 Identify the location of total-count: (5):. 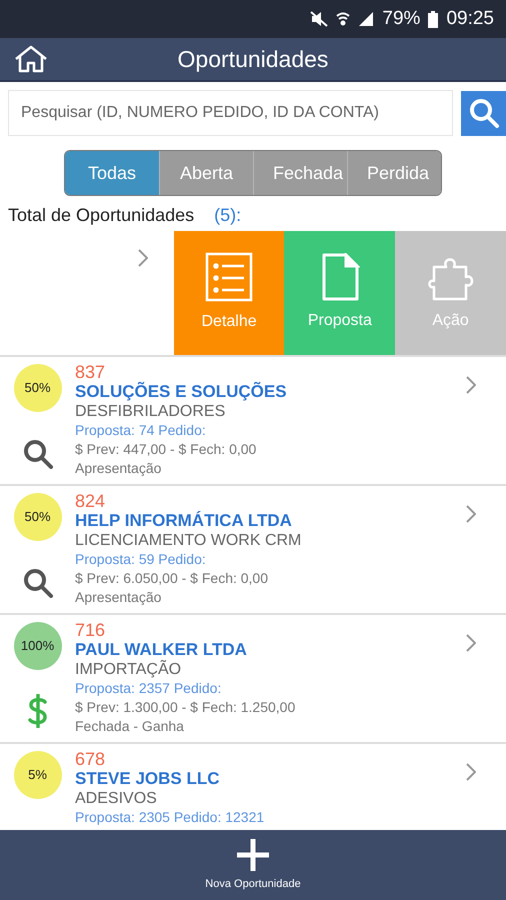
(228, 215).